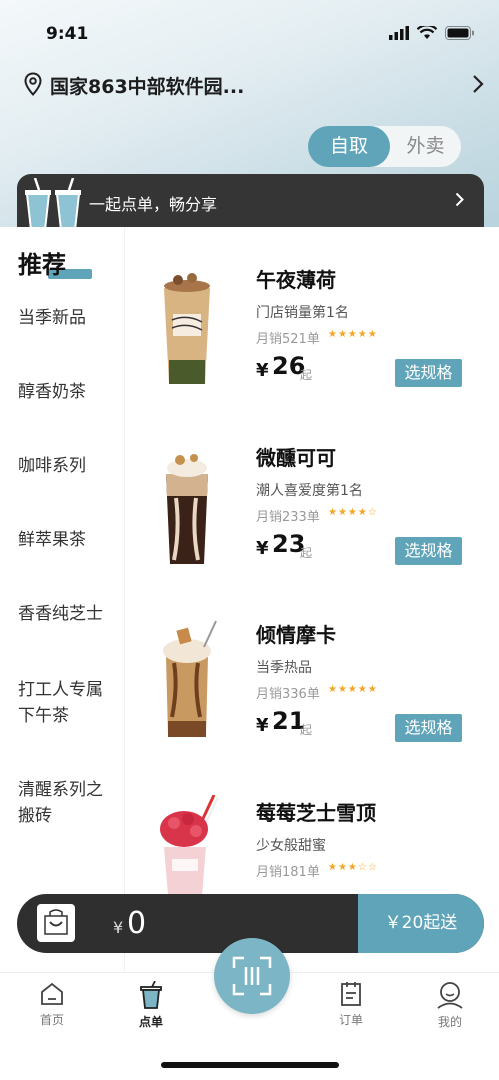  What do you see at coordinates (68, 703) in the screenshot?
I see `sidebar-item-afternoon-tea: 打工人专属下午茶` at bounding box center [68, 703].